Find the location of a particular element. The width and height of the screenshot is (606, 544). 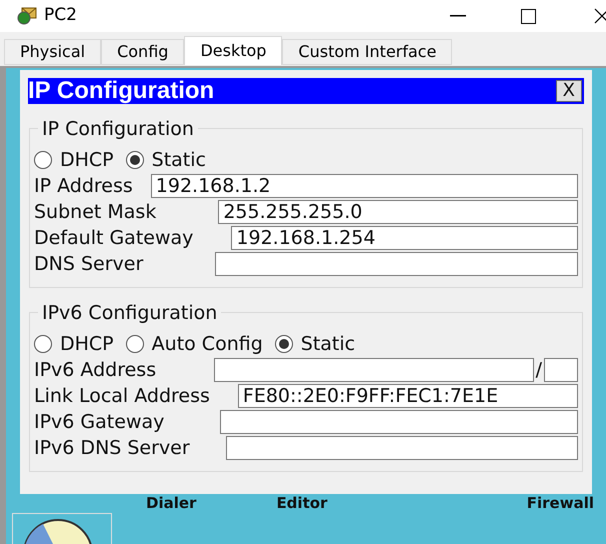

prefix-field is located at coordinates (561, 370).